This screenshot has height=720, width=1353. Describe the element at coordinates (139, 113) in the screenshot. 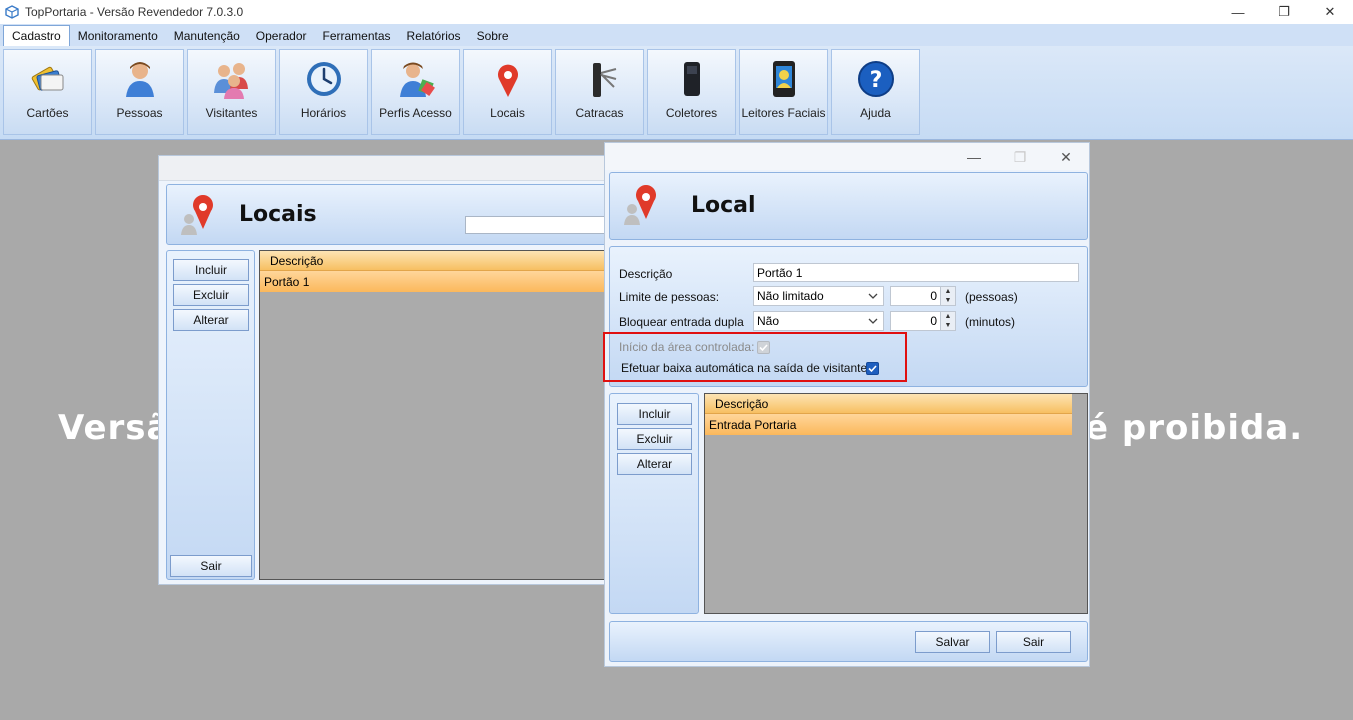

I see `ribbon-label: Pessoas` at that location.